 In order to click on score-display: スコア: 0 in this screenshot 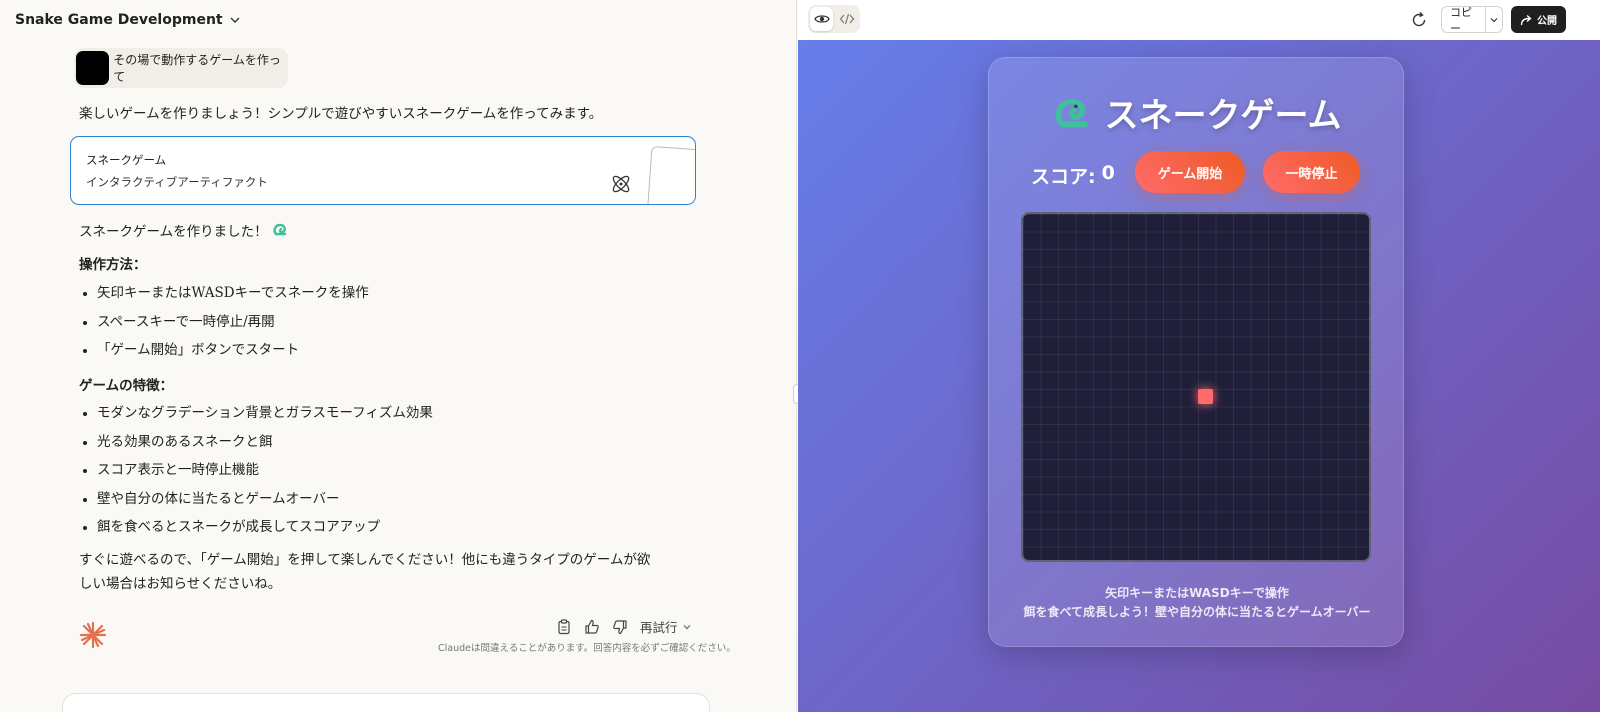, I will do `click(1073, 175)`.